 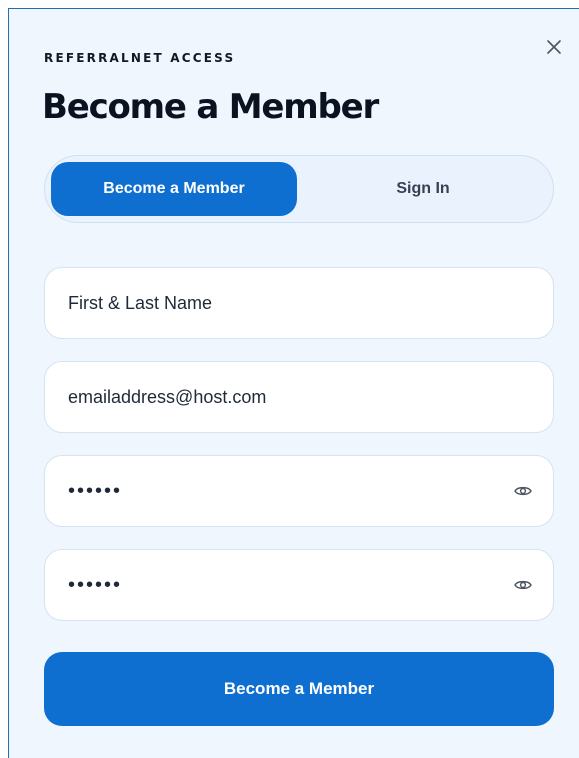 I want to click on auth-tab-switcher: Become a Member Sign In, so click(x=299, y=189).